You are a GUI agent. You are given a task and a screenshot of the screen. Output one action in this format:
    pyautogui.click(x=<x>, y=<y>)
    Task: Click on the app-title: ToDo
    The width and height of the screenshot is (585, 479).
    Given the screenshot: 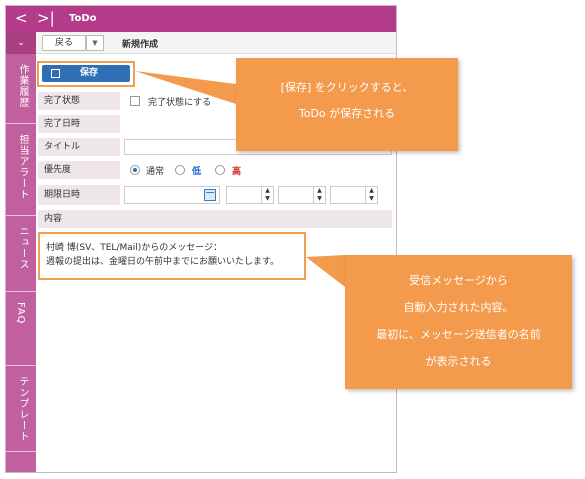 What is the action you would take?
    pyautogui.click(x=83, y=18)
    